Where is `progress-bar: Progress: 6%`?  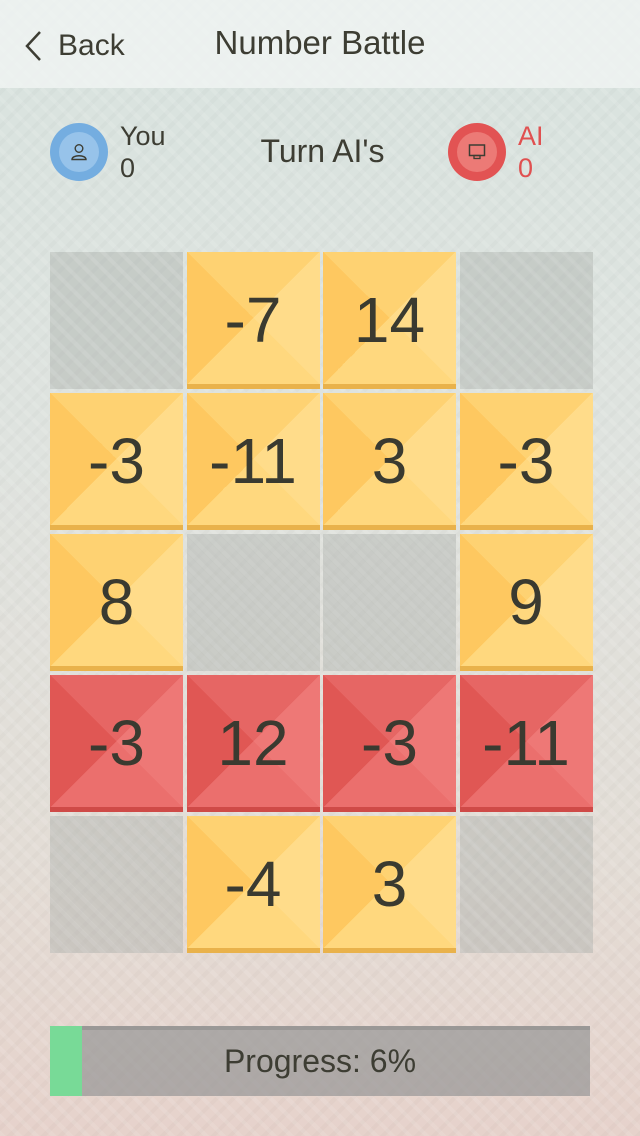 progress-bar: Progress: 6% is located at coordinates (320, 1061).